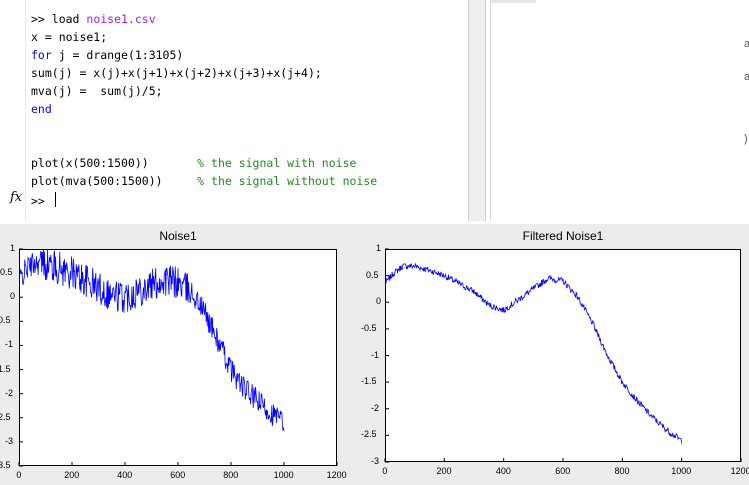  I want to click on code-token: x = noise1;, so click(69, 37).